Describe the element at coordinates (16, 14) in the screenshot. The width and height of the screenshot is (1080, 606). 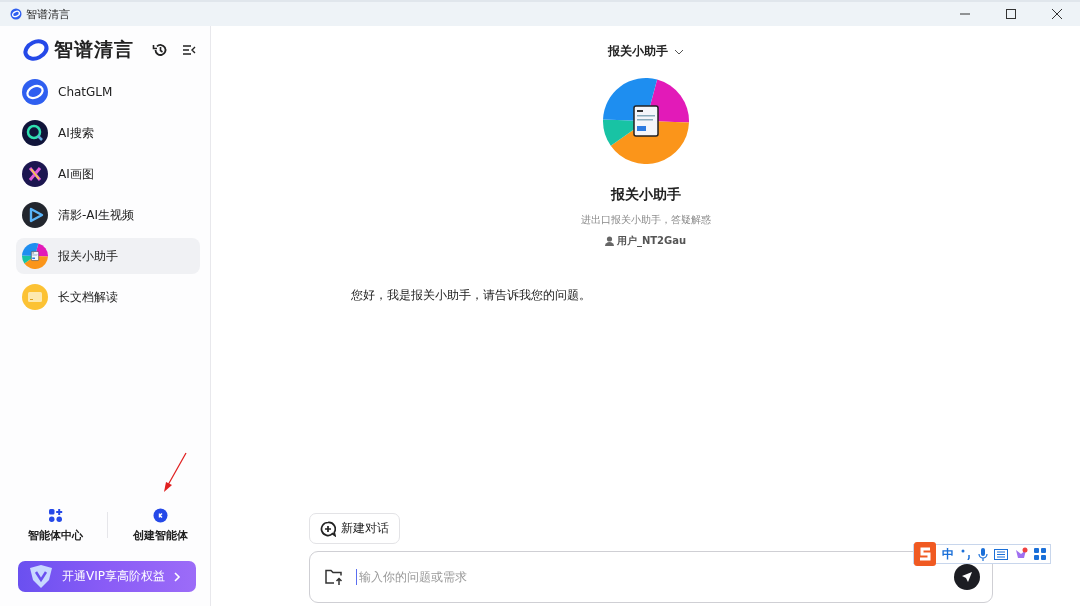
I see `app-logo-icon` at that location.